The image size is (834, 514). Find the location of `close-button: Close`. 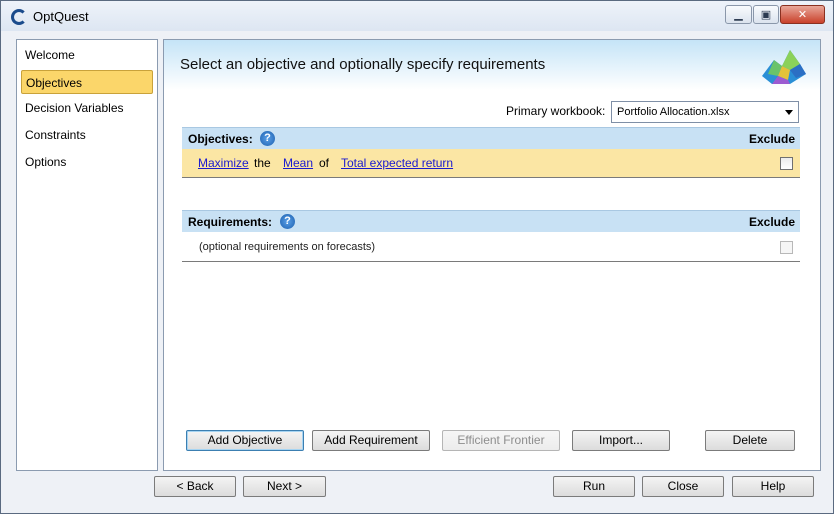

close-button: Close is located at coordinates (683, 486).